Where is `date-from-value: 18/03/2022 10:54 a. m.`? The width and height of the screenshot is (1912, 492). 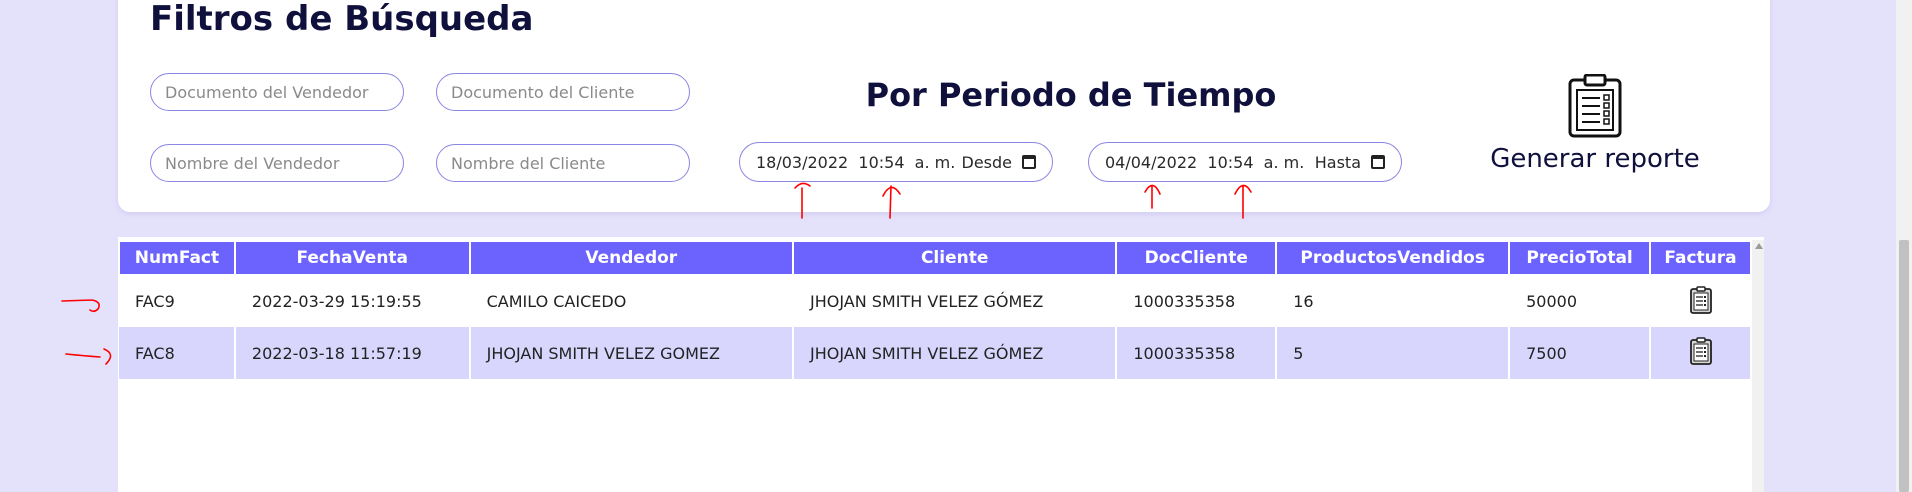 date-from-value: 18/03/2022 10:54 a. m. is located at coordinates (856, 162).